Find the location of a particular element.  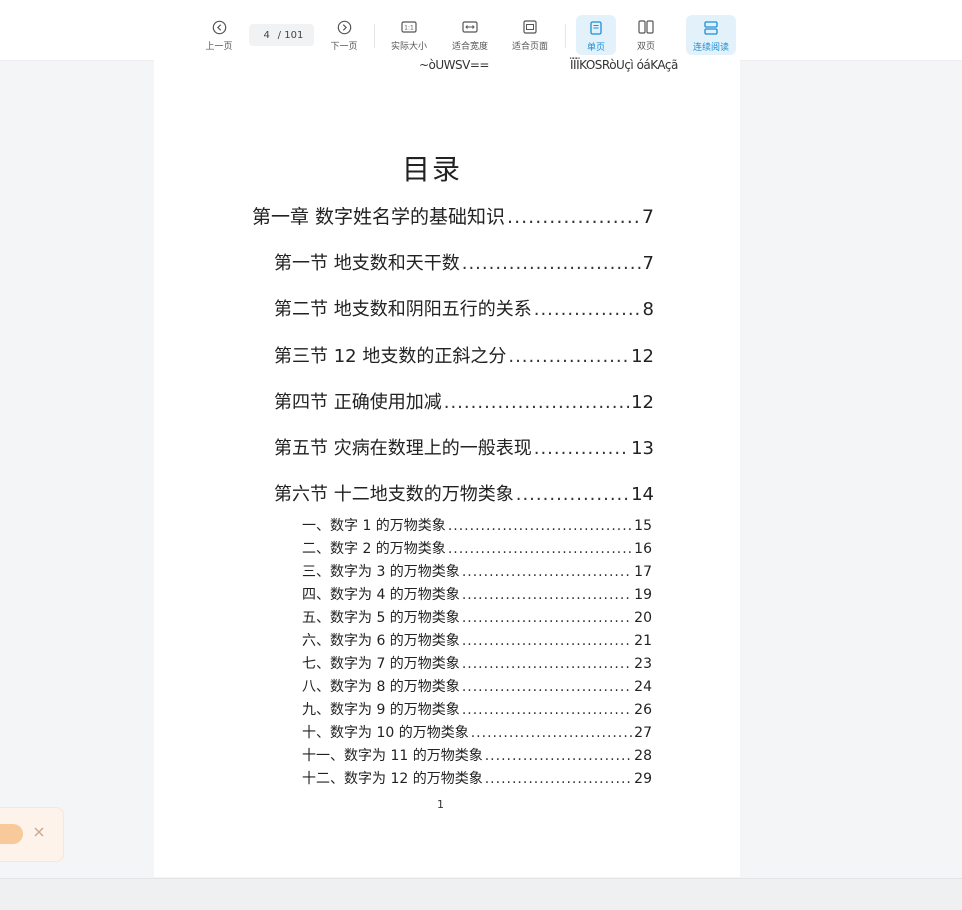

toc-entry-title: 十、数字为 10 的万物类象 is located at coordinates (385, 733).